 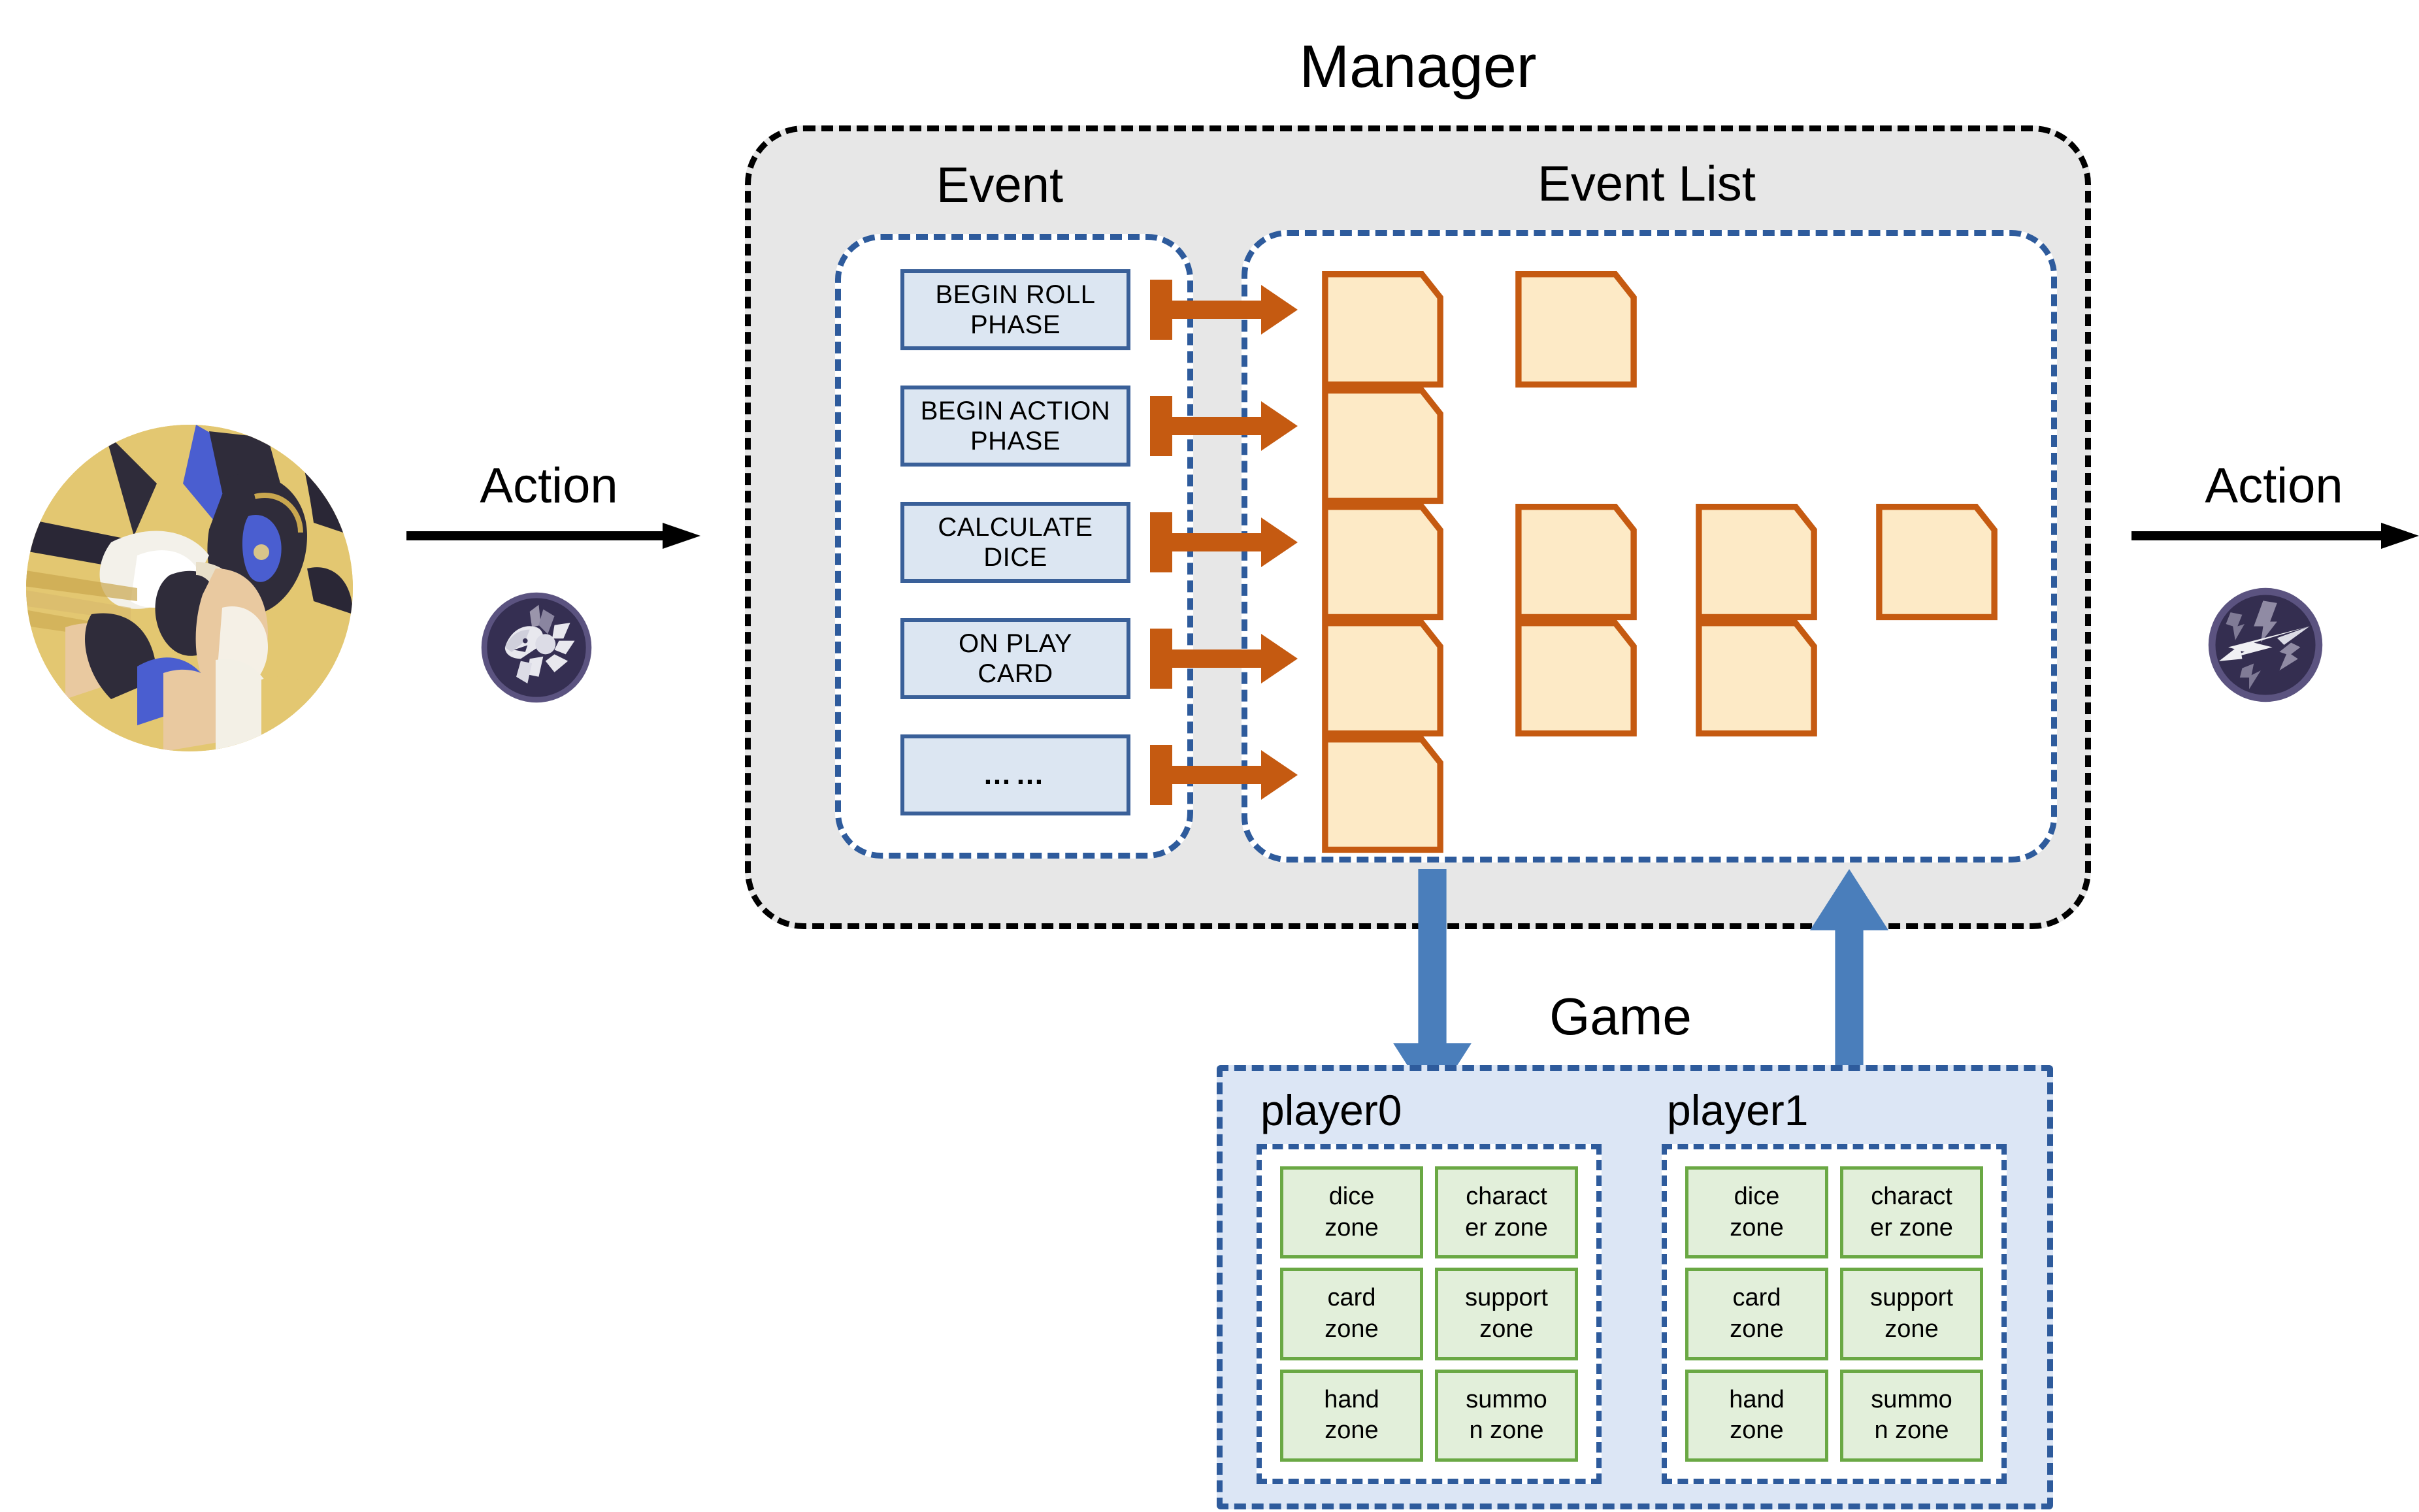 I want to click on event-box-begin-roll-phase: BEGIN ROLL PHASE, so click(x=1015, y=309).